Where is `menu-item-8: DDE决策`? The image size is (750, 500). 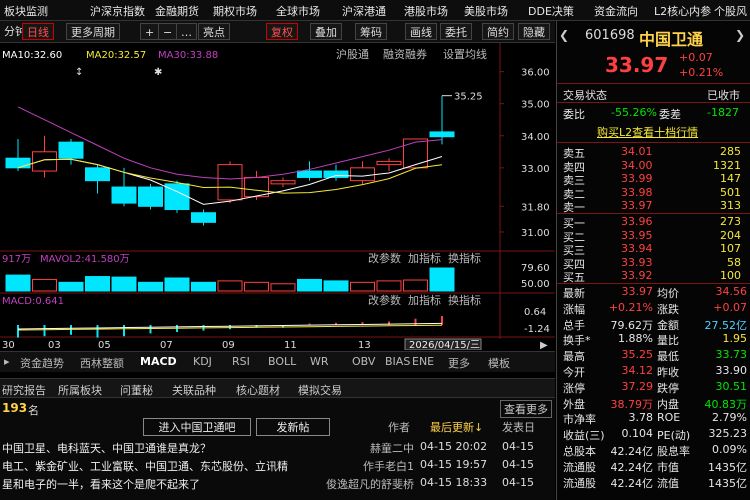 menu-item-8: DDE决策 is located at coordinates (551, 11).